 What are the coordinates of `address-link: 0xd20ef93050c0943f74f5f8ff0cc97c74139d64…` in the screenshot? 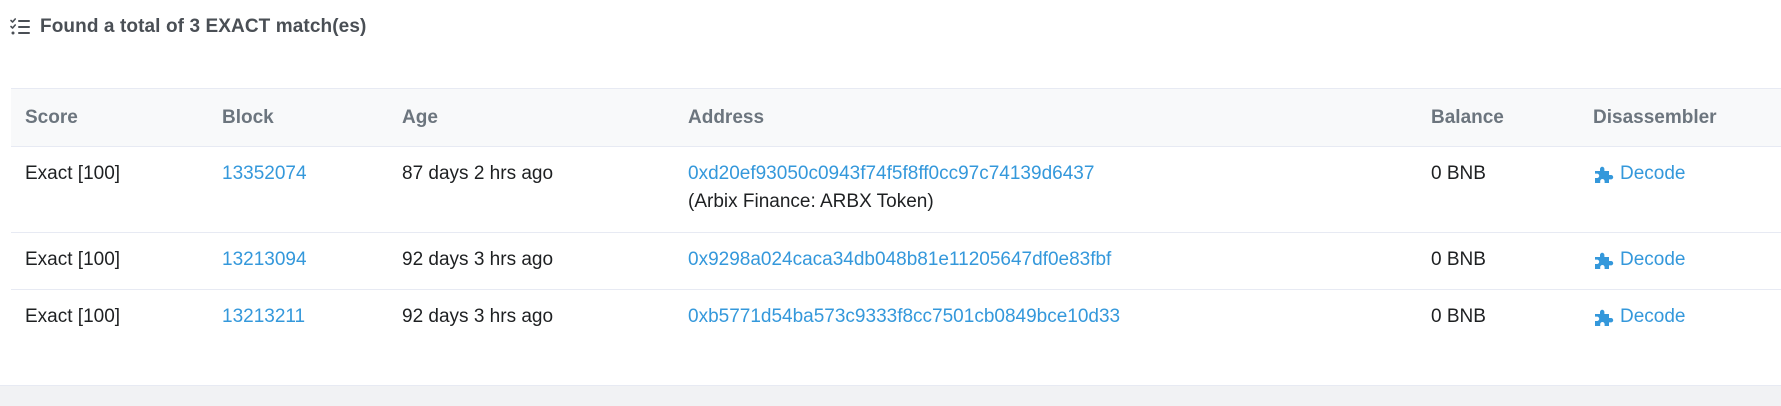 It's located at (891, 173).